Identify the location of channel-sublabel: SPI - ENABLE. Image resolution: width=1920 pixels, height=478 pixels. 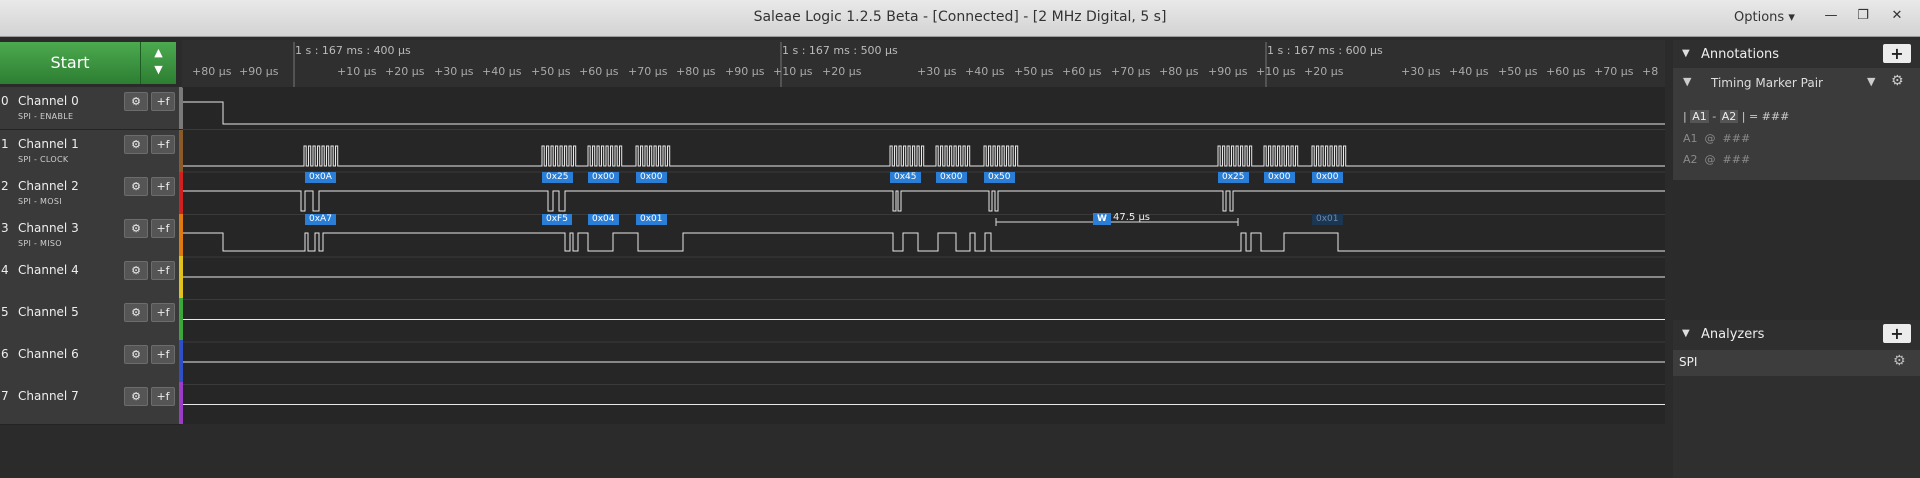
(46, 116).